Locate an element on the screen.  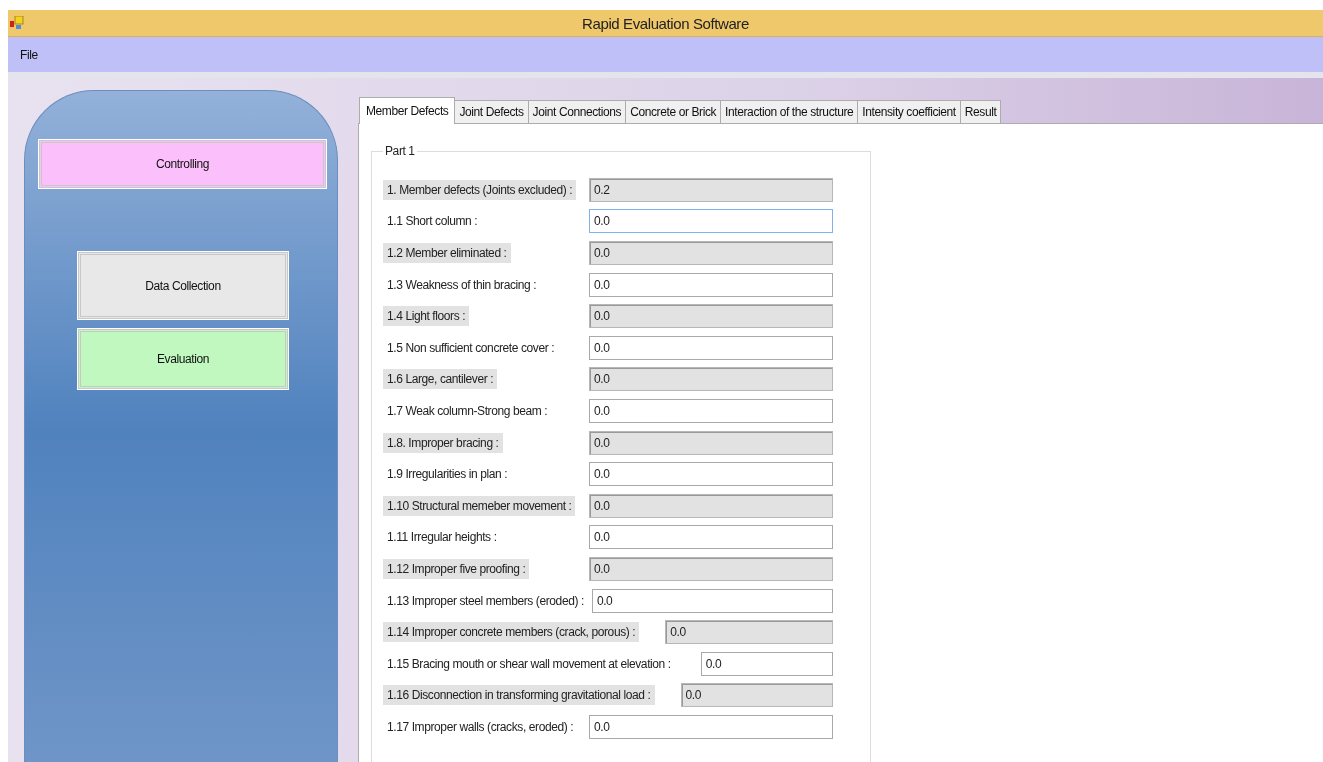
field-label: 1.14 Improper concrete members (crack, porous) : is located at coordinates (511, 632).